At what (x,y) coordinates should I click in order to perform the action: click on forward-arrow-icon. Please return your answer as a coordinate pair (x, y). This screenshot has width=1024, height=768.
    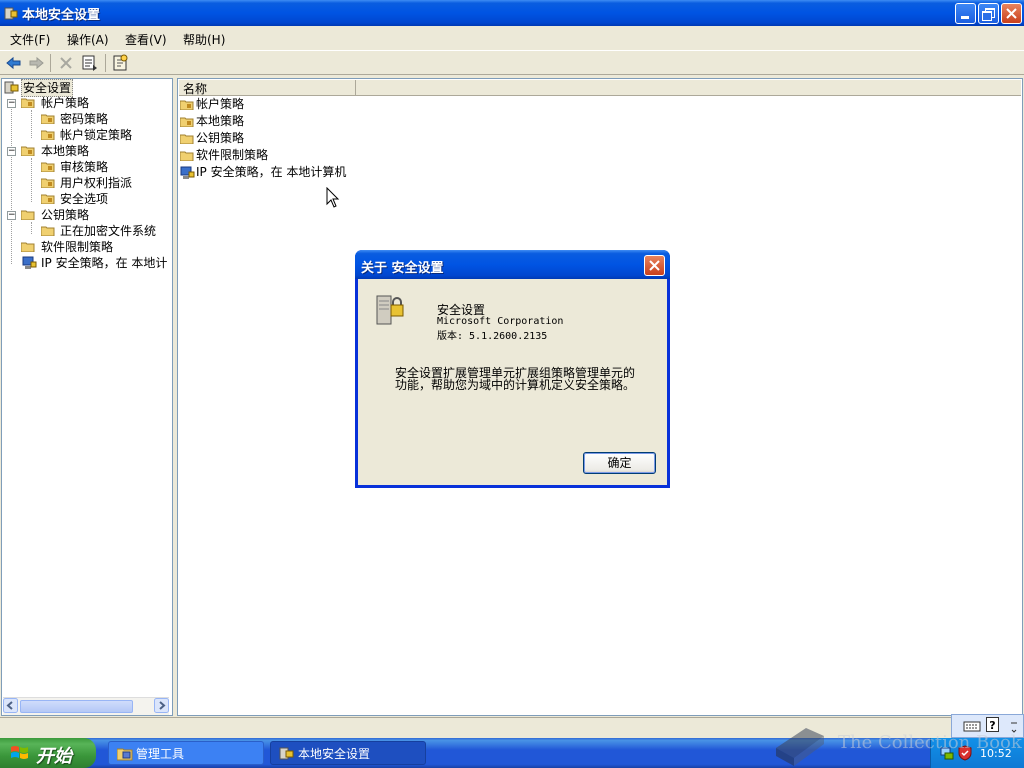
    Looking at the image, I should click on (36, 63).